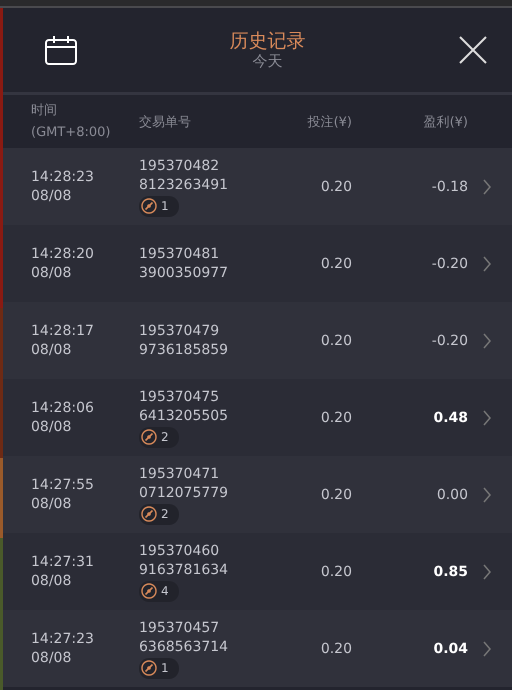  What do you see at coordinates (257, 571) in the screenshot?
I see `history-row: 14:27:31 08/08 195370460 9163781634 4 0.20 0.85` at bounding box center [257, 571].